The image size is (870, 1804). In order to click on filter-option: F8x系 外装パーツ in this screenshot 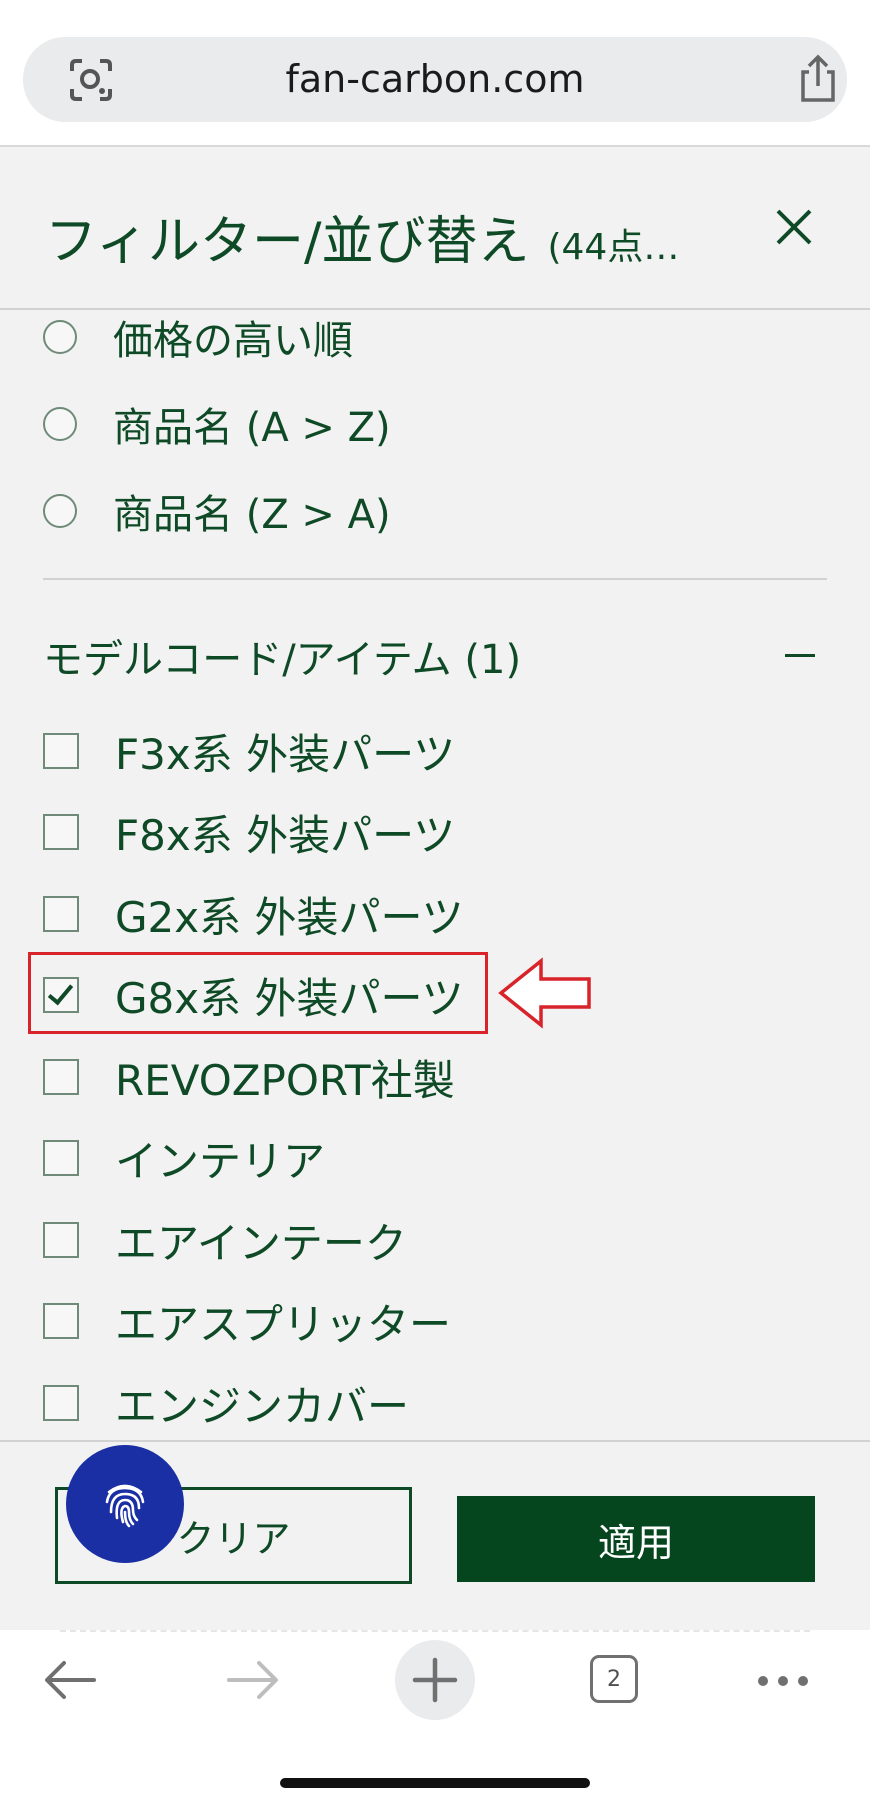, I will do `click(249, 832)`.